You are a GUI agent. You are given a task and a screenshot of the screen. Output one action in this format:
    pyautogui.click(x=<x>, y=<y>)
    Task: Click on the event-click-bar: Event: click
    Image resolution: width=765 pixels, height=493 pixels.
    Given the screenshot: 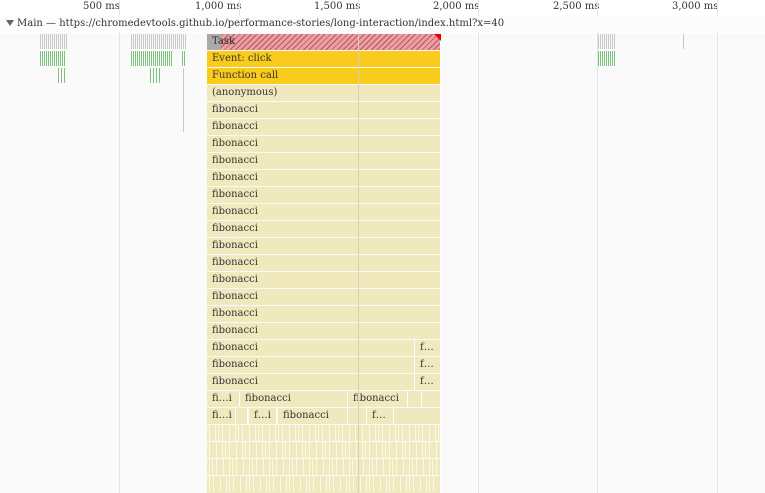 What is the action you would take?
    pyautogui.click(x=324, y=59)
    